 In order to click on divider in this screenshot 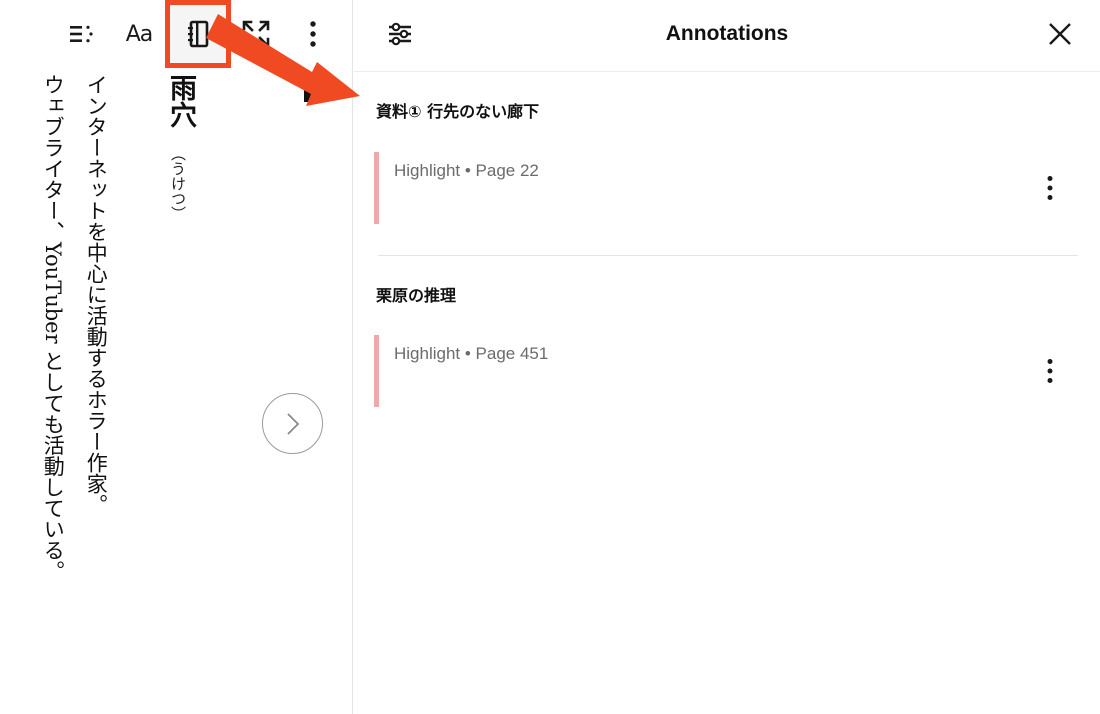, I will do `click(728, 255)`.